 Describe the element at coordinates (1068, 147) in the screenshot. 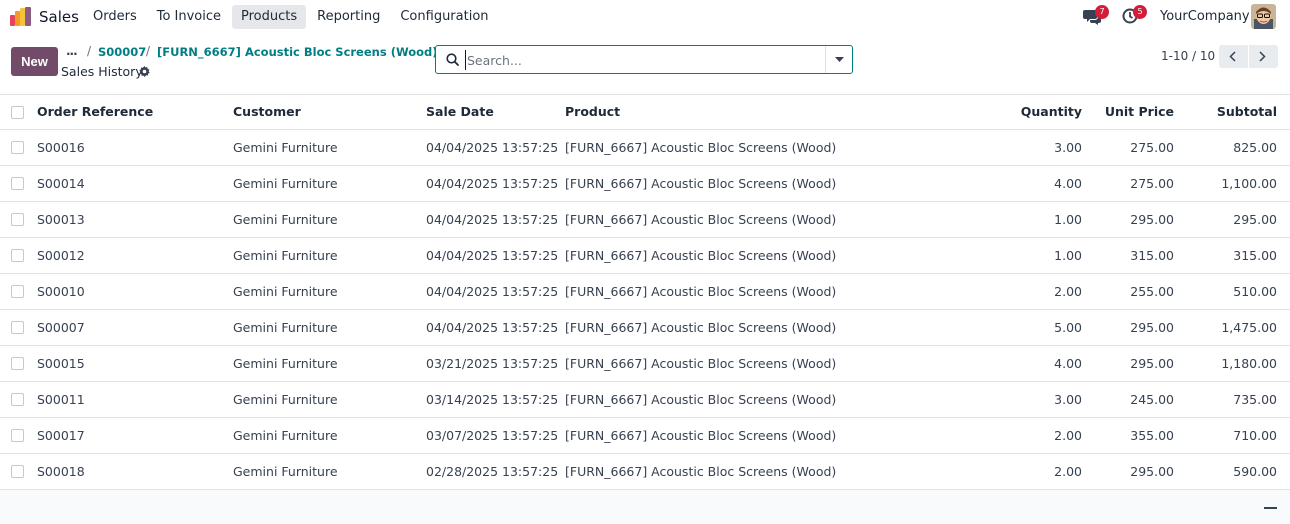

I see `quantity: 3.00` at that location.